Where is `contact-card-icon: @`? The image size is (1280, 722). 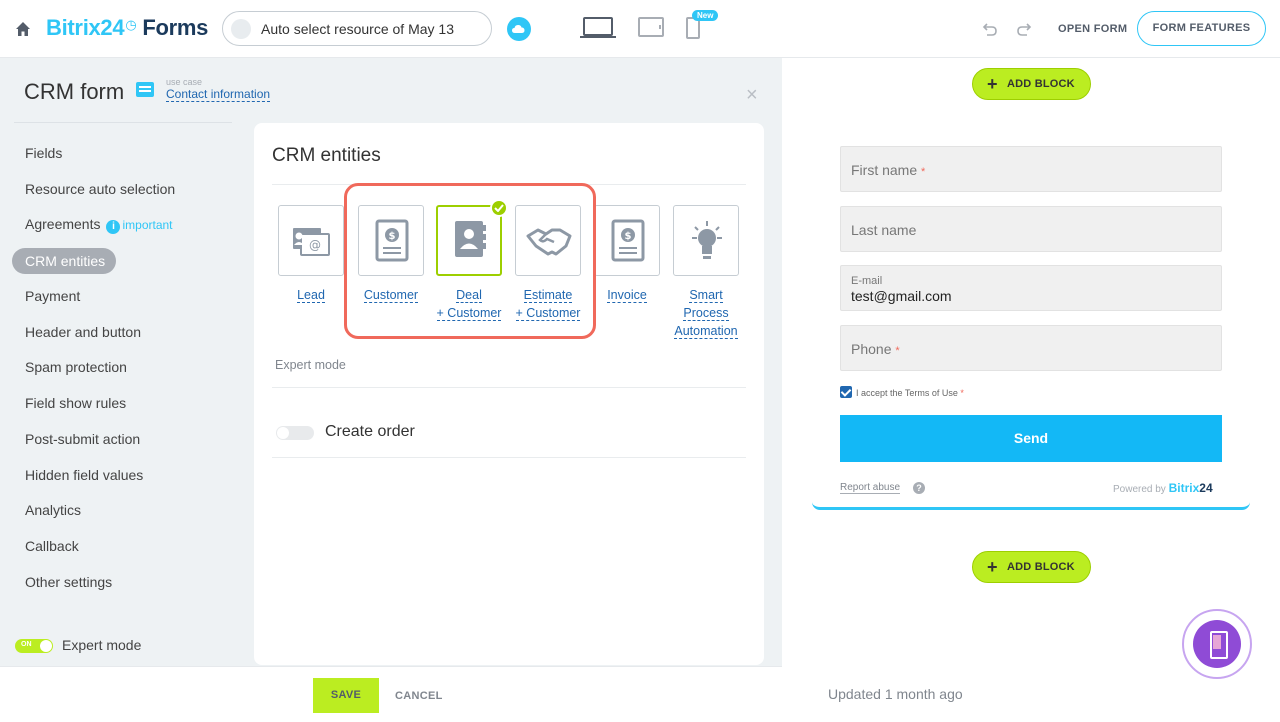
contact-card-icon: @ is located at coordinates (311, 242).